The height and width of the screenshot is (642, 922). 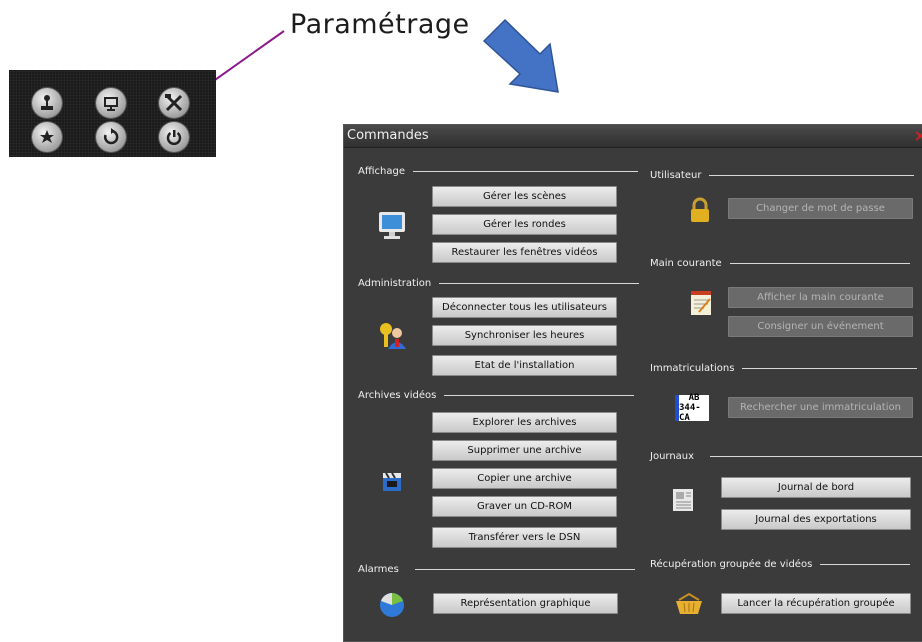 I want to click on section-title: Administration, so click(x=395, y=283).